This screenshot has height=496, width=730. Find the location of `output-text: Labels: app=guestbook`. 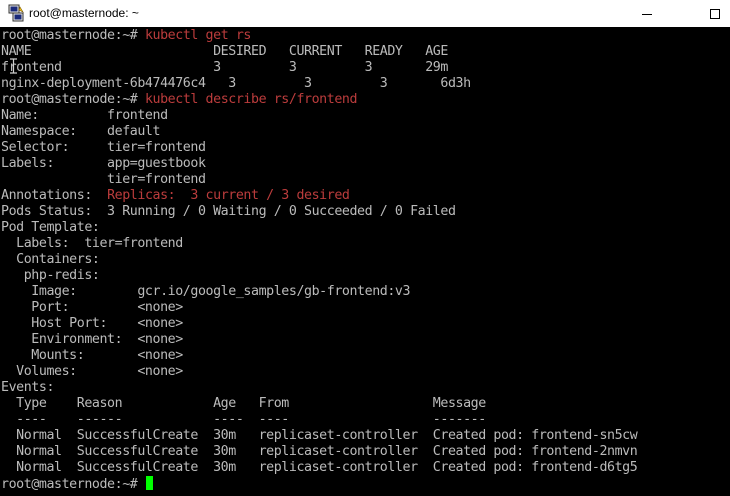

output-text: Labels: app=guestbook is located at coordinates (103, 163).